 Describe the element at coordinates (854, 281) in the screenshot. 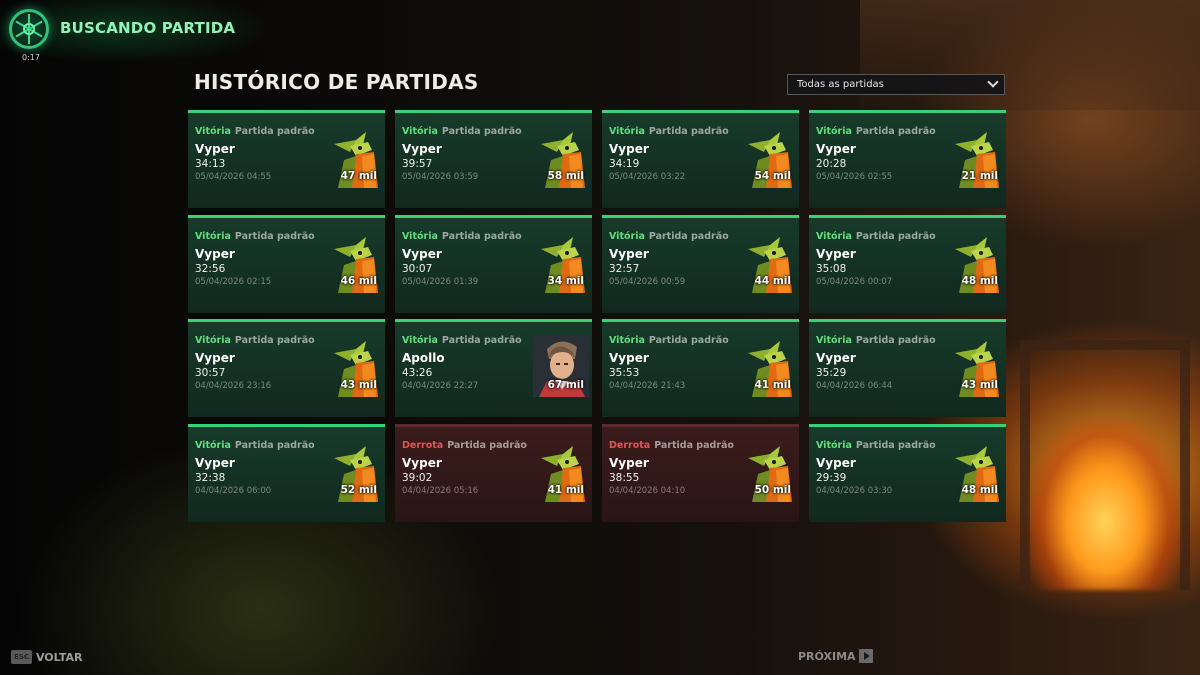

I see `match-date: 05/04/2026 00:07` at that location.